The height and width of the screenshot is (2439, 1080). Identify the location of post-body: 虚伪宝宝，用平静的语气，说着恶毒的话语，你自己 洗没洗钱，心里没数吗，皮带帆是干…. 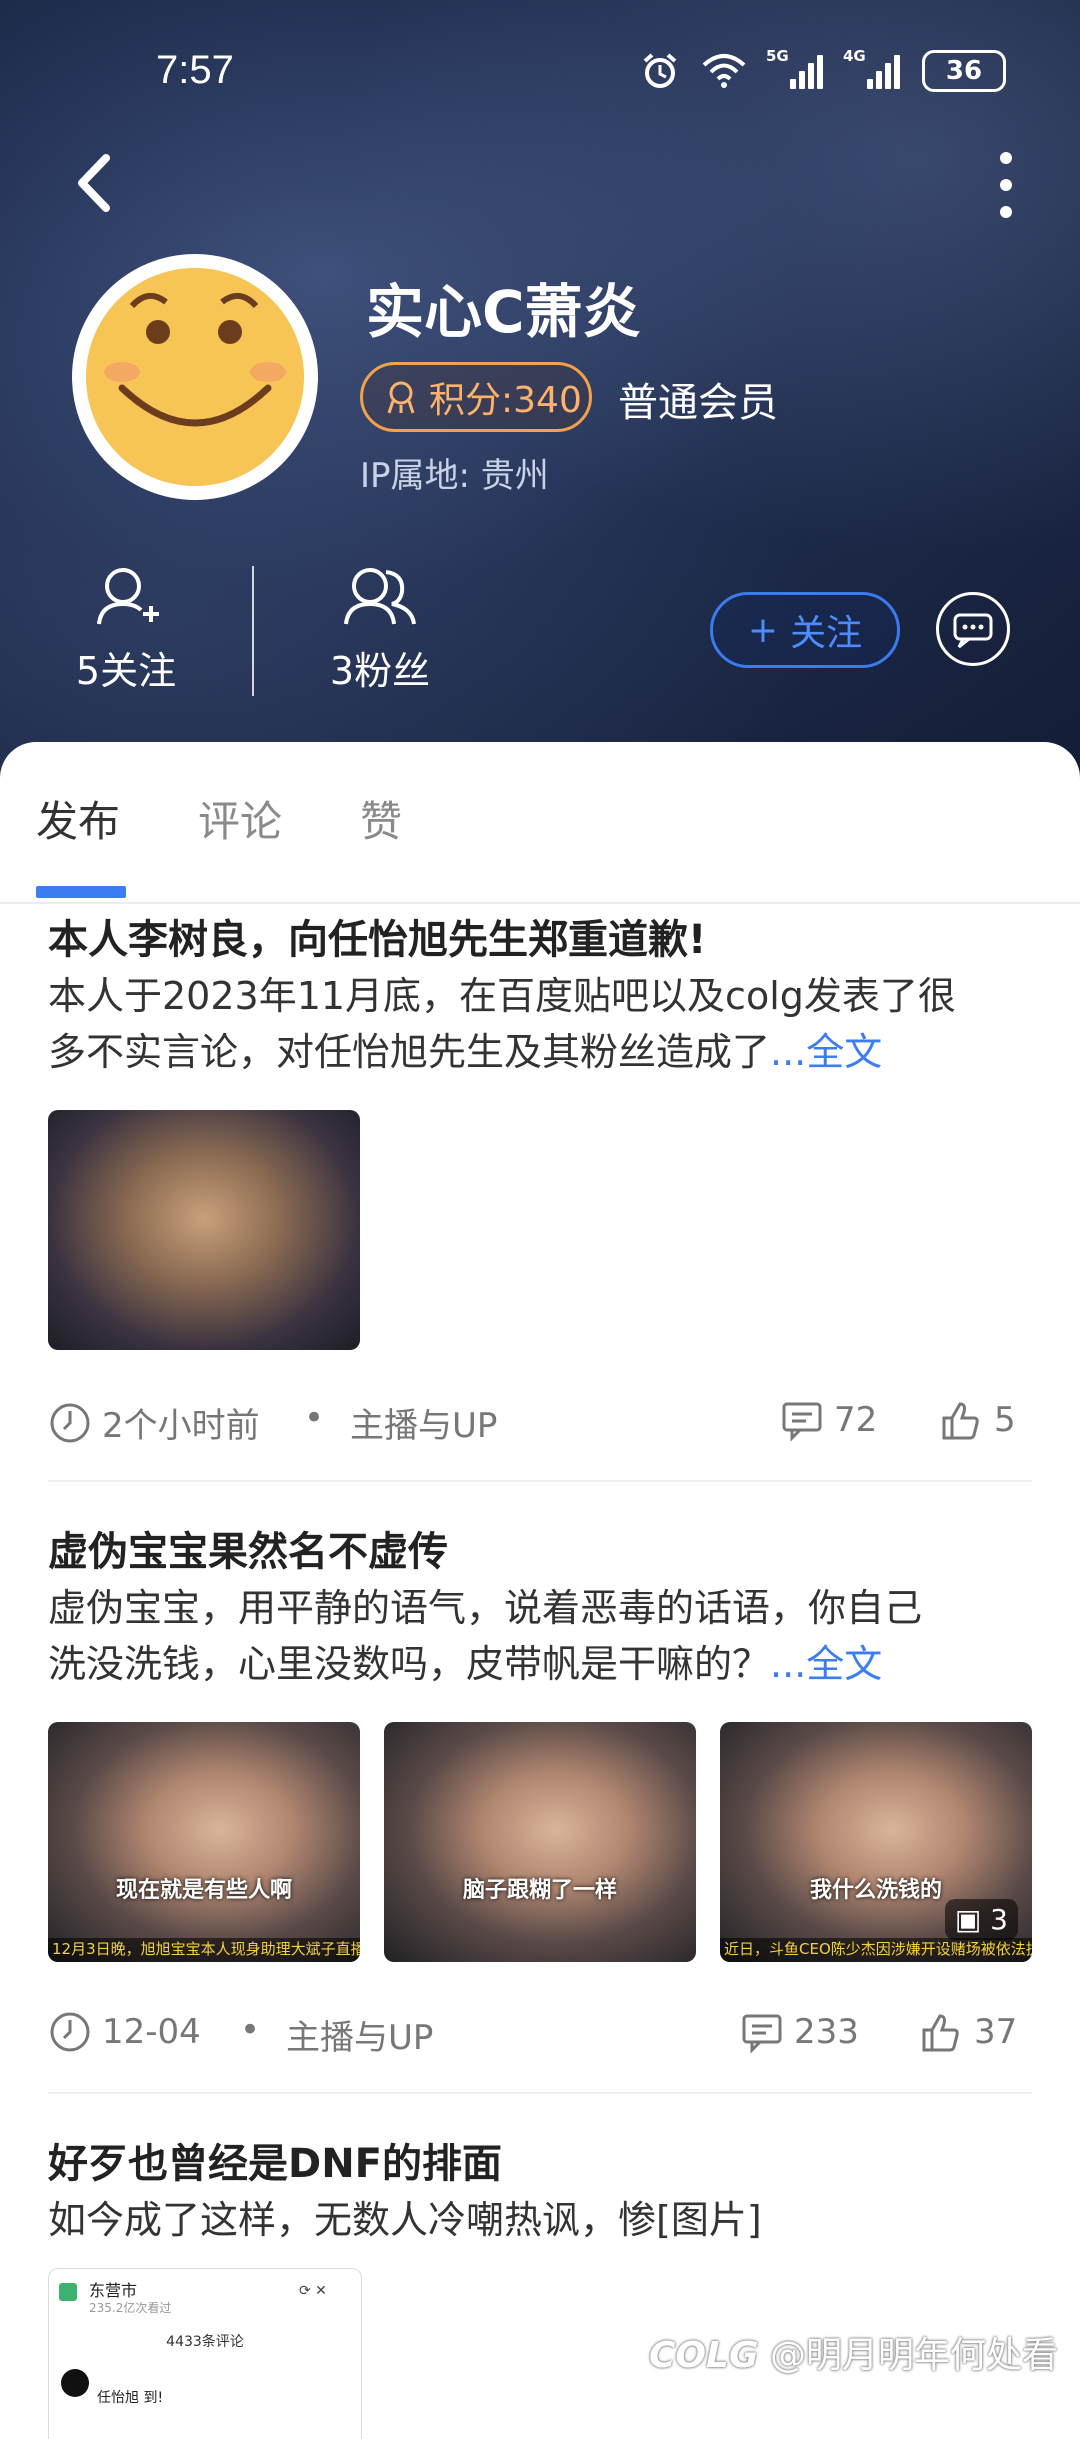
(485, 1636).